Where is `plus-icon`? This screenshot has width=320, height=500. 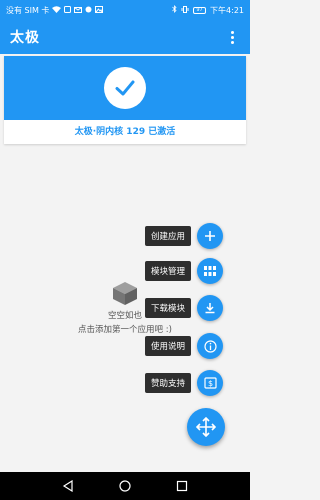 plus-icon is located at coordinates (210, 236).